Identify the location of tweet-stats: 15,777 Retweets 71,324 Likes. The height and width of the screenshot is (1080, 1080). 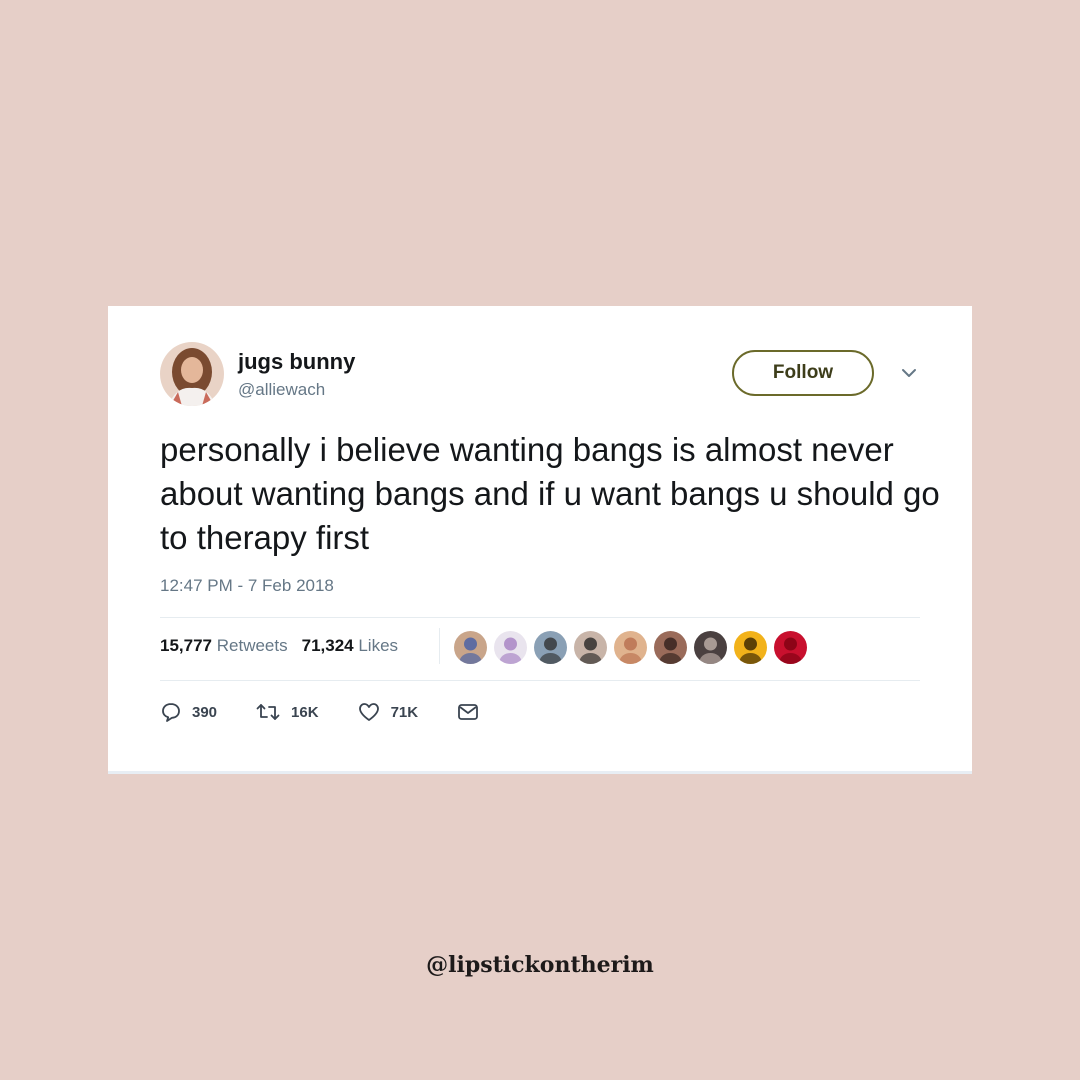
(279, 646).